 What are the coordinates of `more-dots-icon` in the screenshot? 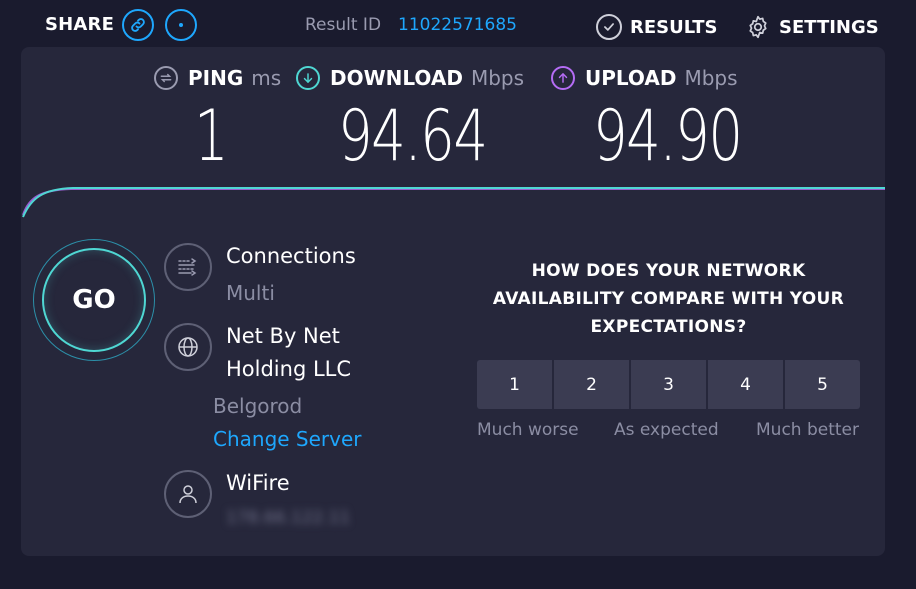 It's located at (181, 25).